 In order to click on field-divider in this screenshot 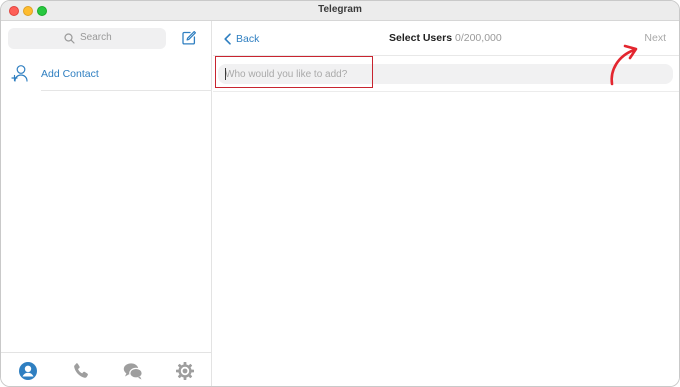, I will do `click(446, 91)`.